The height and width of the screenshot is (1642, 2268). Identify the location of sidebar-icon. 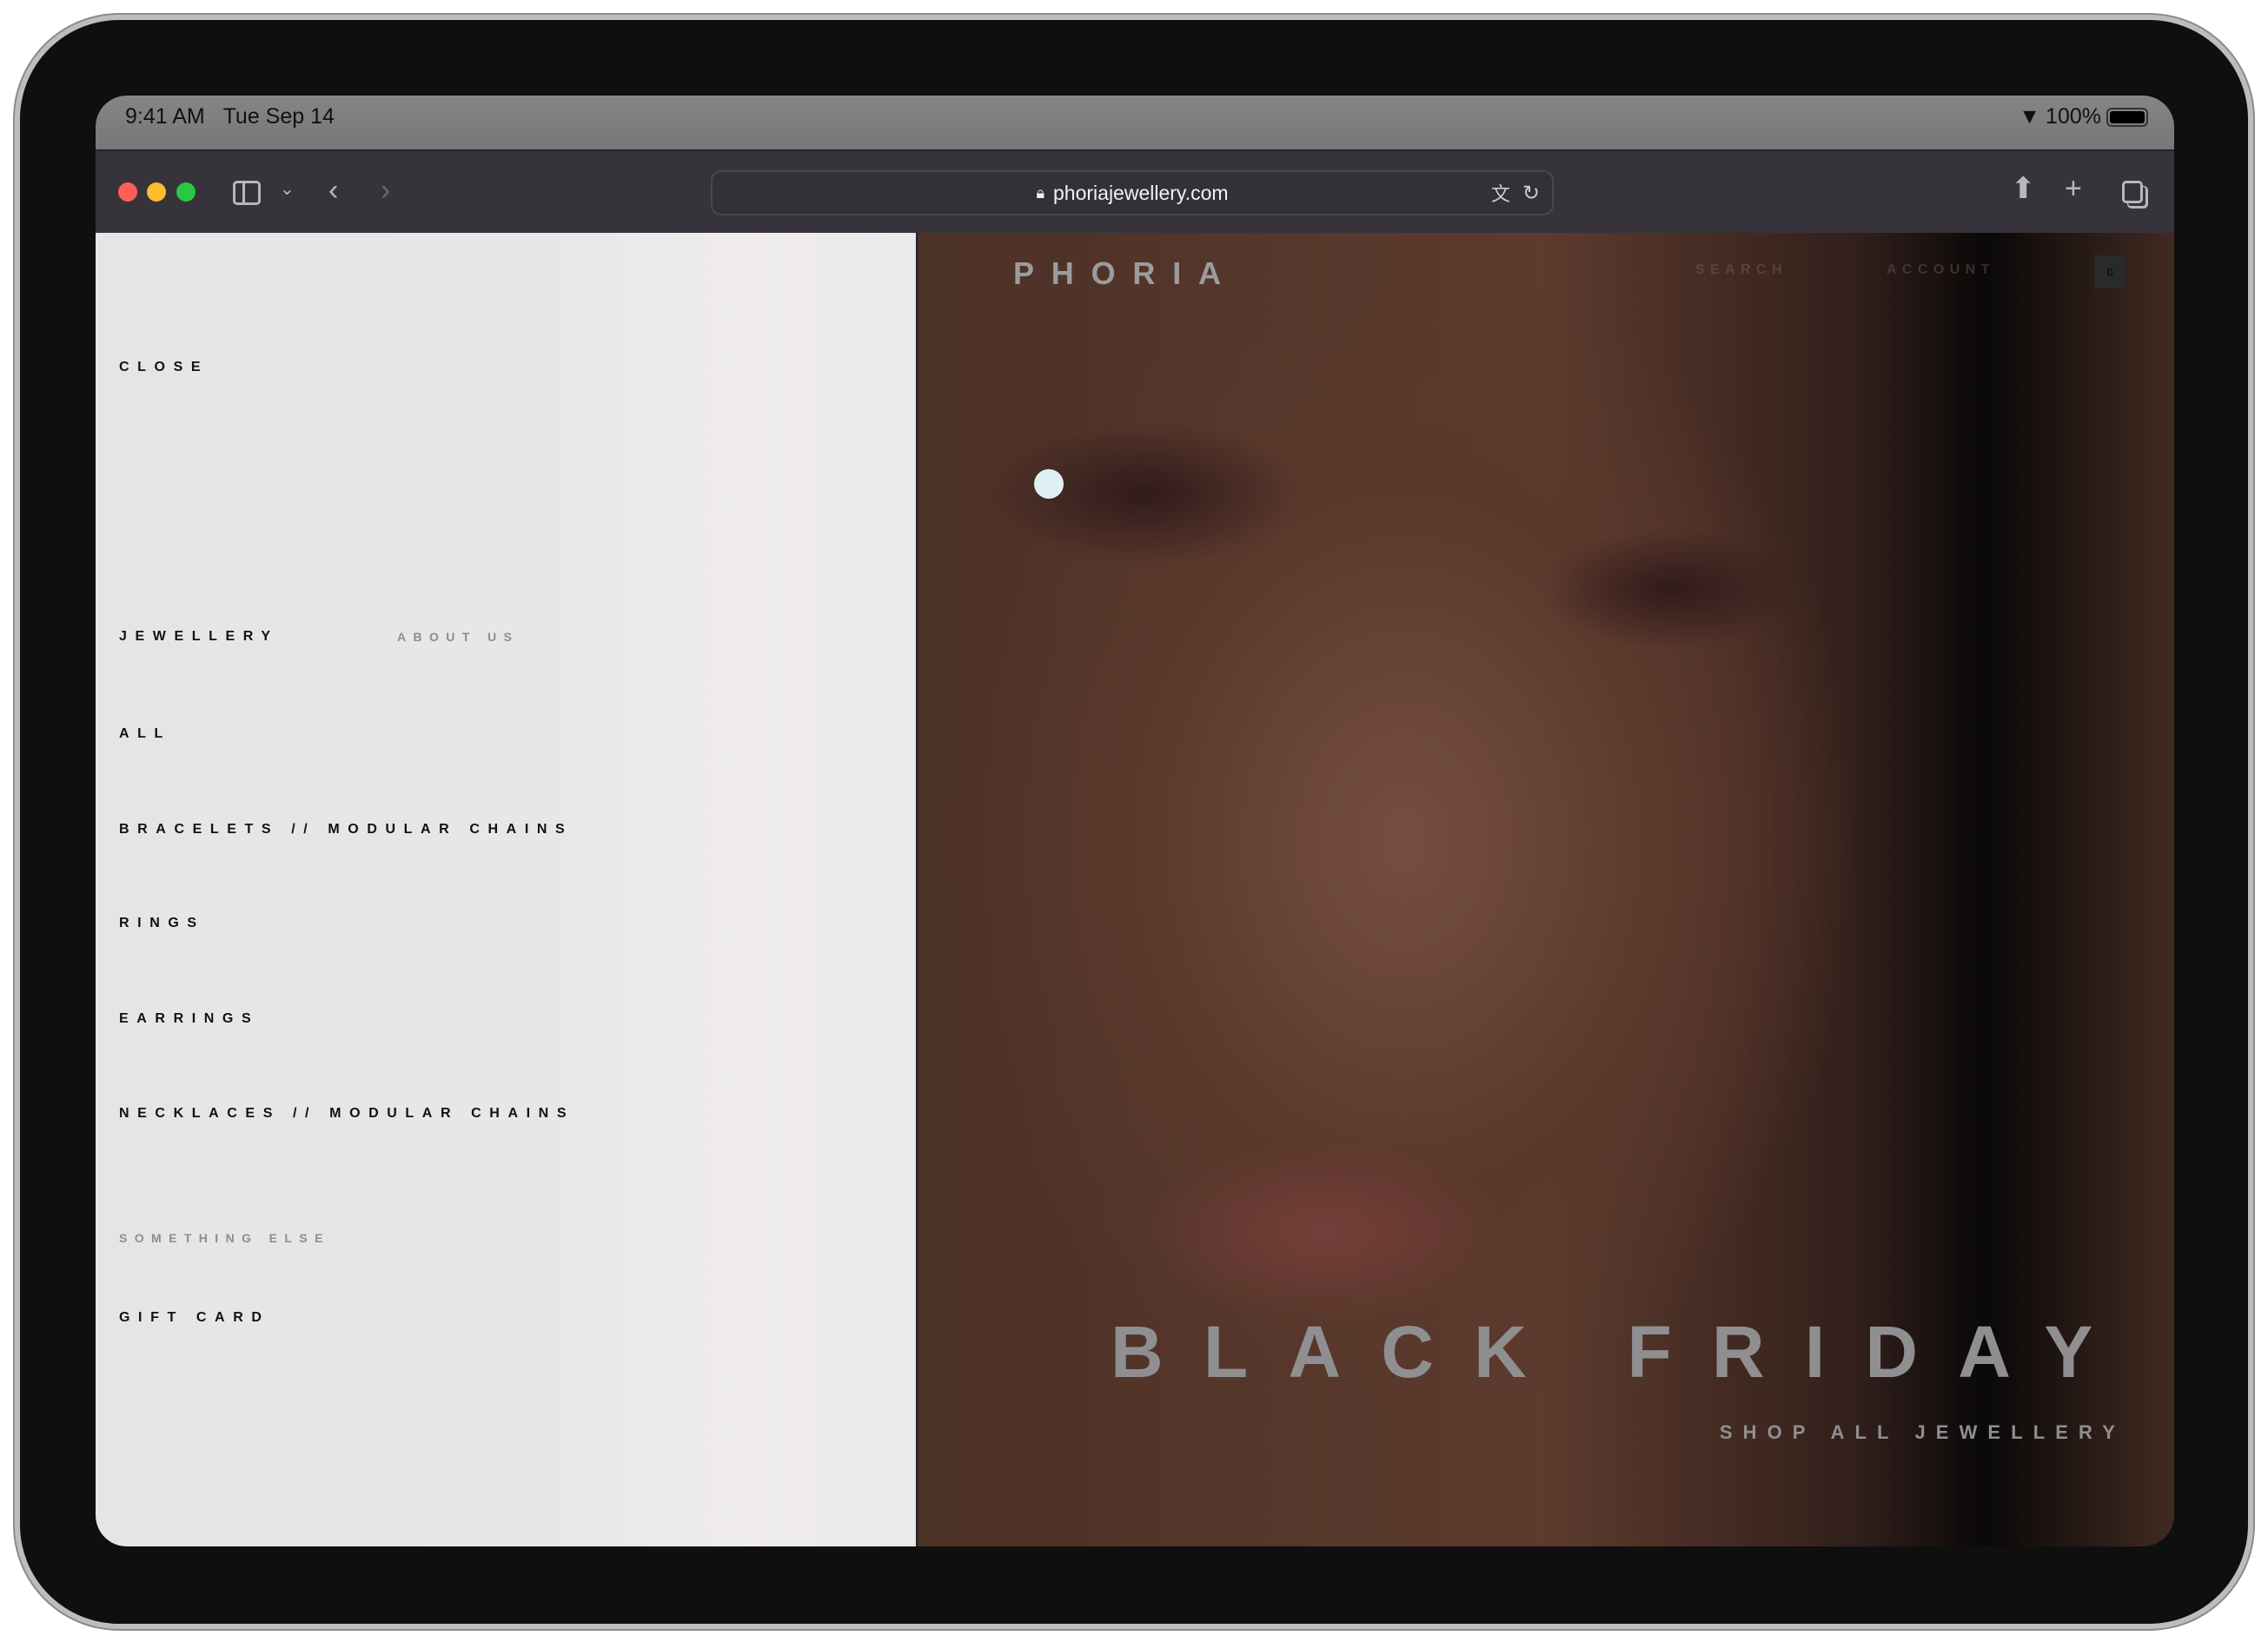
(247, 193).